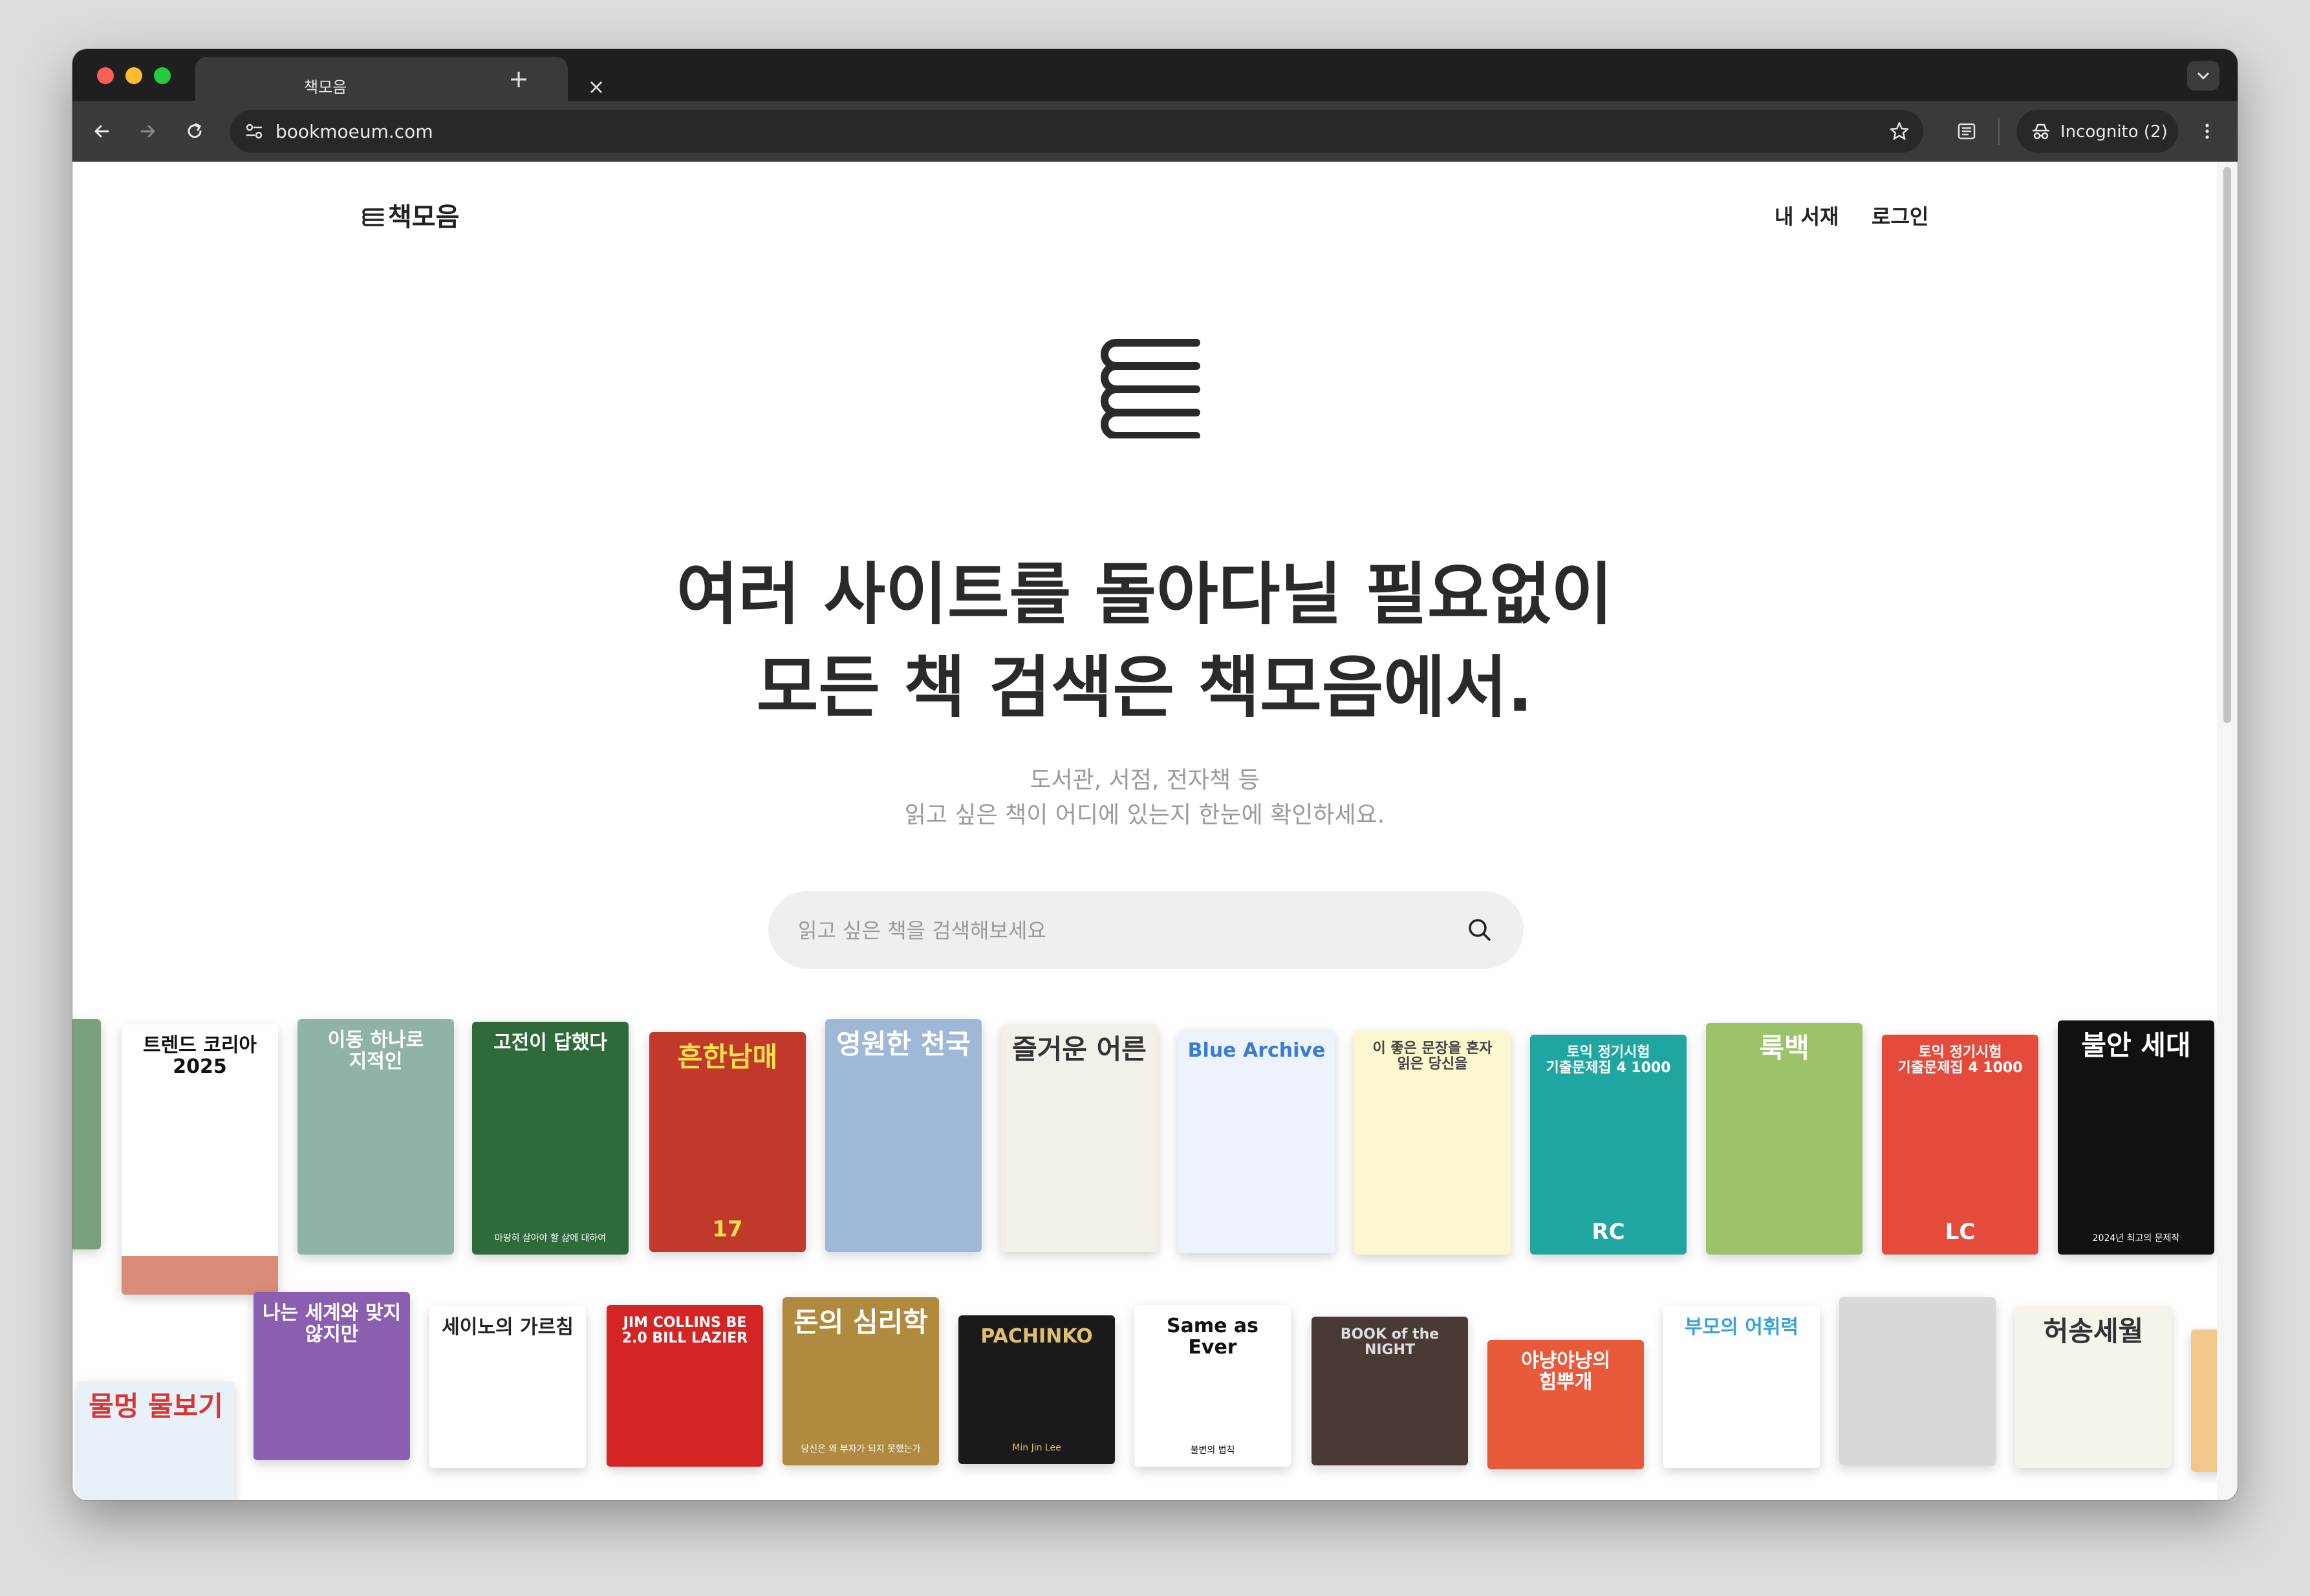 This screenshot has height=1596, width=2310. Describe the element at coordinates (1784, 1048) in the screenshot. I see `book-title: 룩백` at that location.